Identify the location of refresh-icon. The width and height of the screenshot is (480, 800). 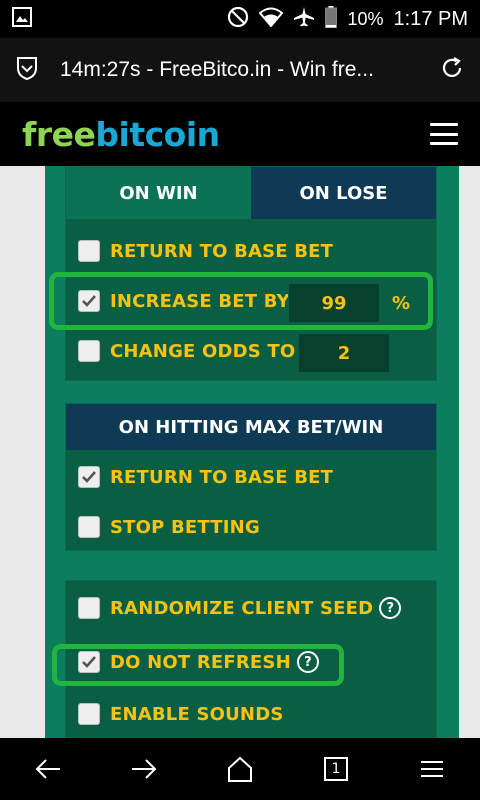
(452, 70).